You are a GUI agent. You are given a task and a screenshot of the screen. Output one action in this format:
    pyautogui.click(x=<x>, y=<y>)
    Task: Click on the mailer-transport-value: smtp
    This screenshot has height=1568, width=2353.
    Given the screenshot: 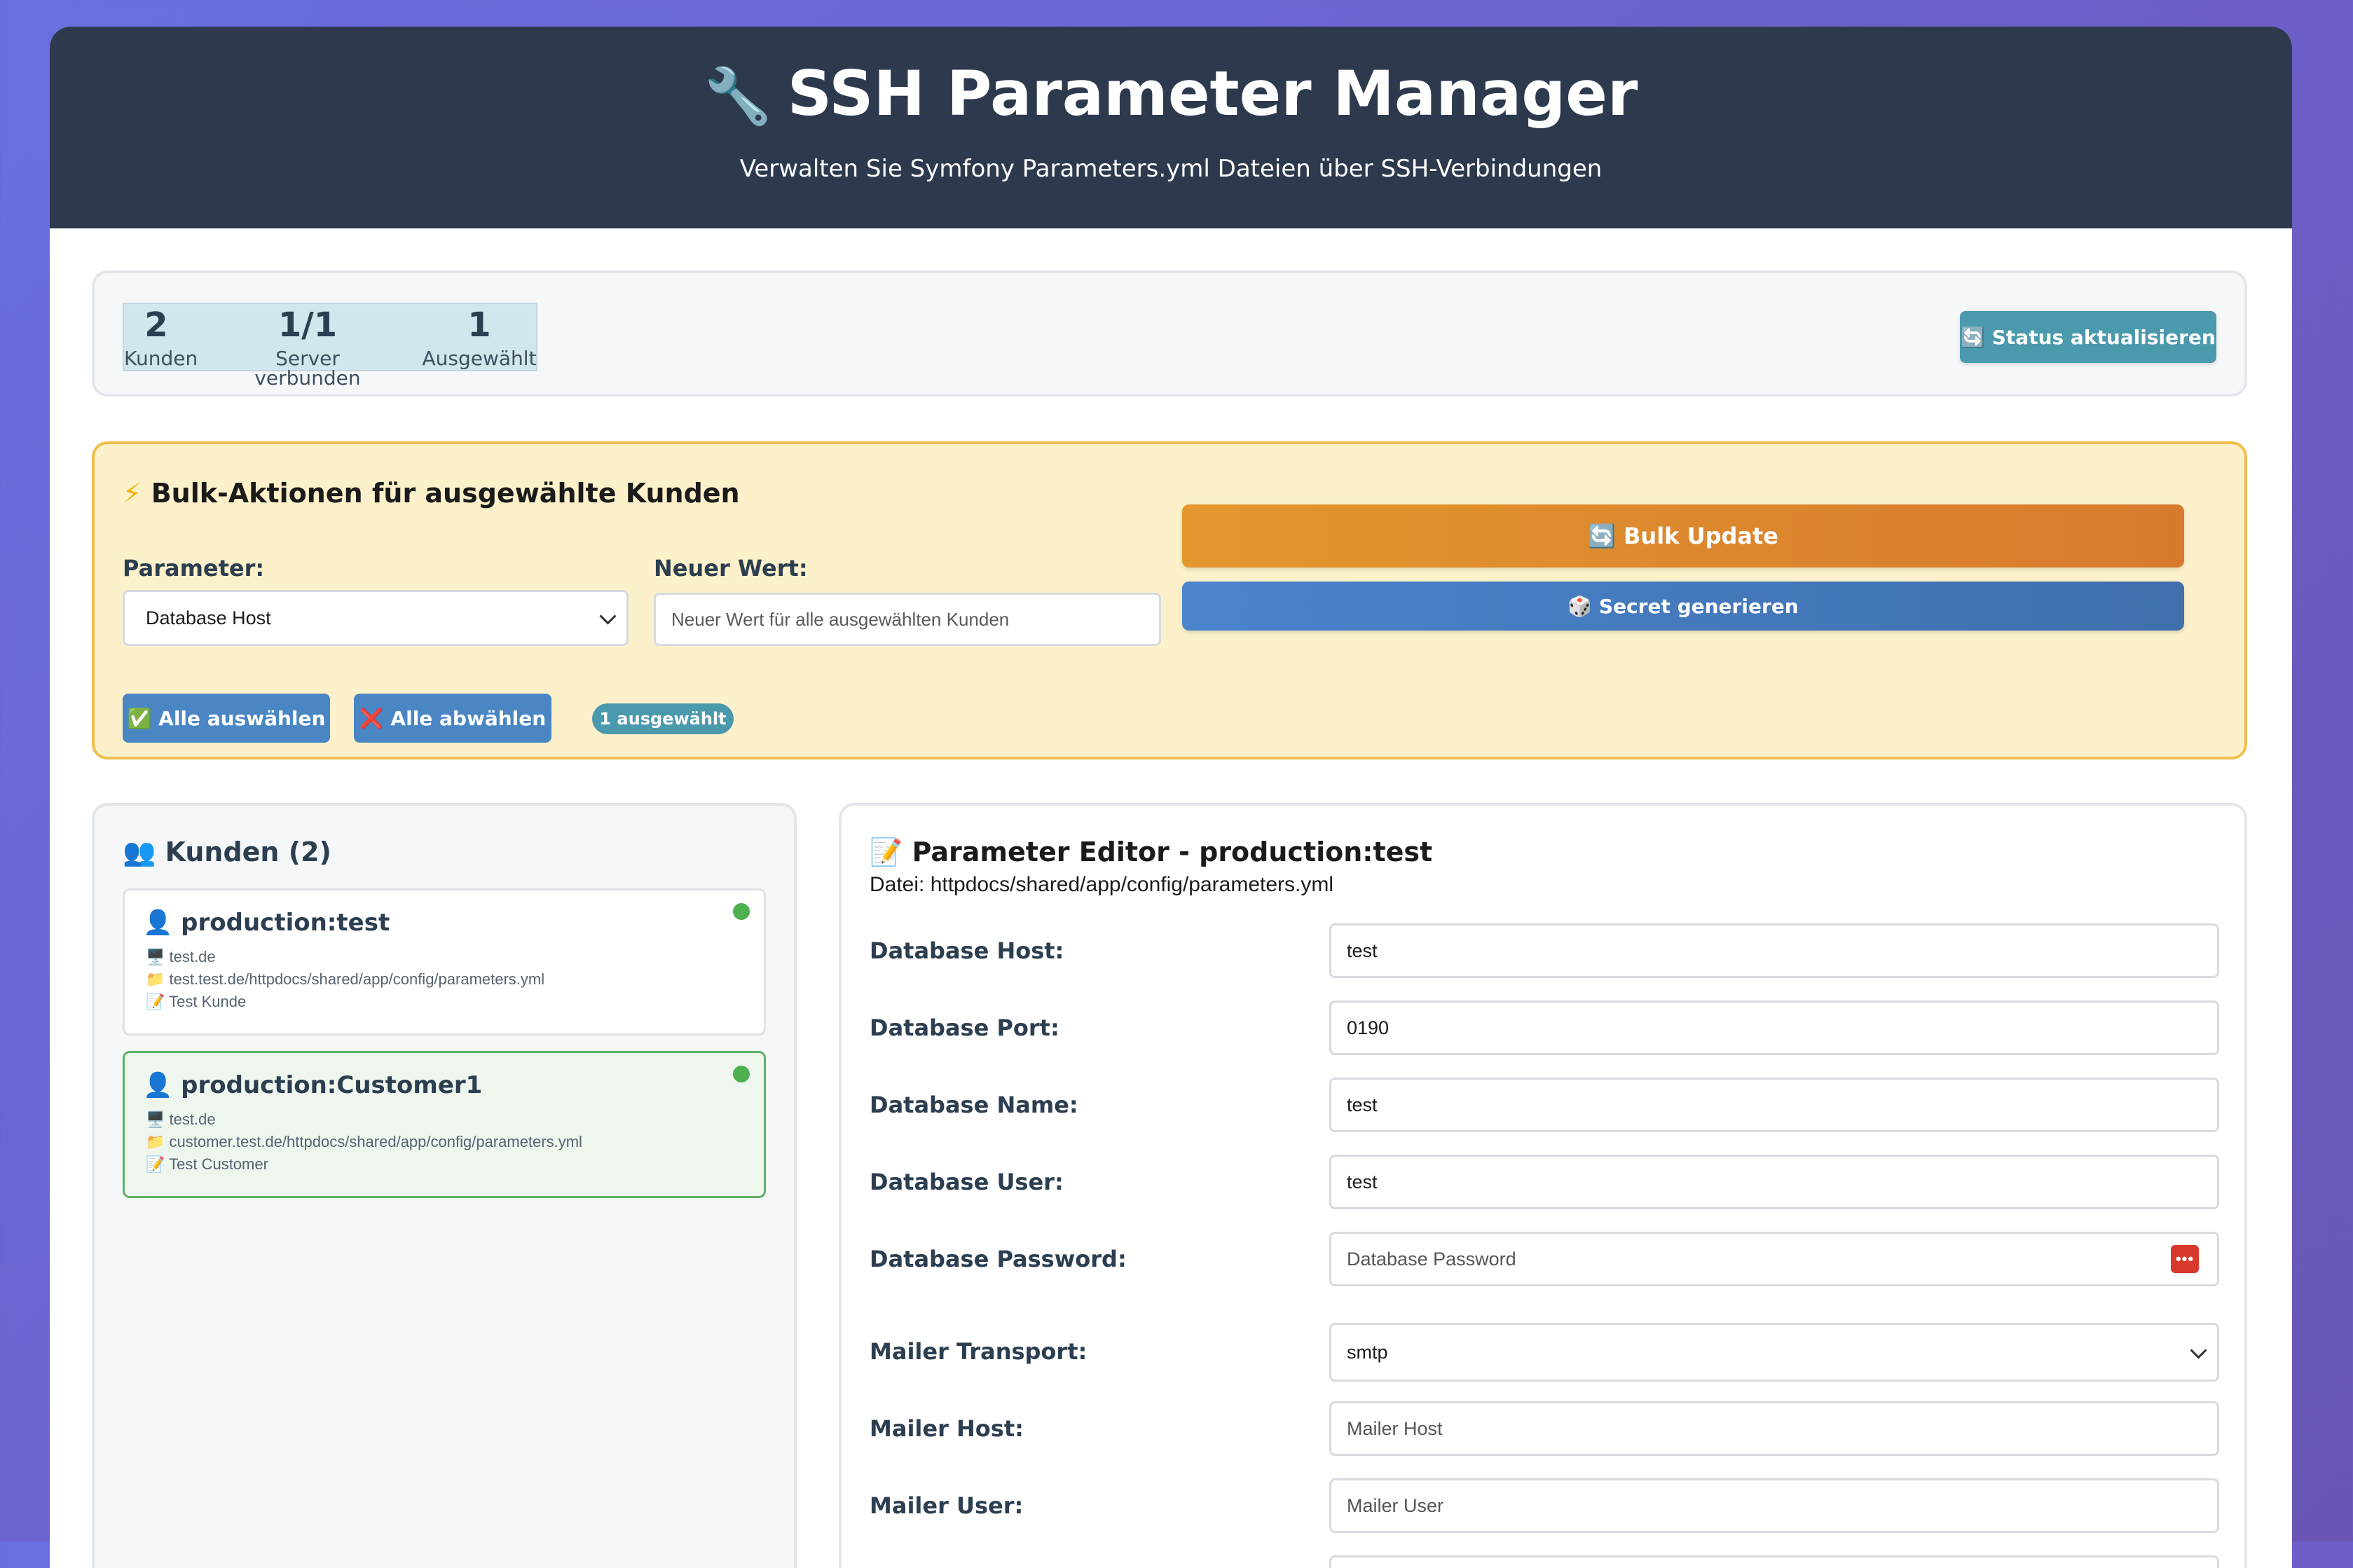 What is the action you would take?
    pyautogui.click(x=1367, y=1352)
    